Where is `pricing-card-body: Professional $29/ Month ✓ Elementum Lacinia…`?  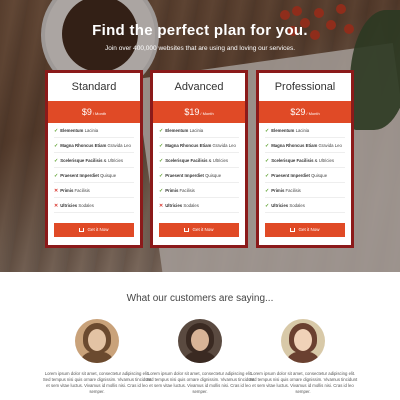
pricing-card-body: Professional $29/ Month ✓ Elementum Lacinia… is located at coordinates (305, 159).